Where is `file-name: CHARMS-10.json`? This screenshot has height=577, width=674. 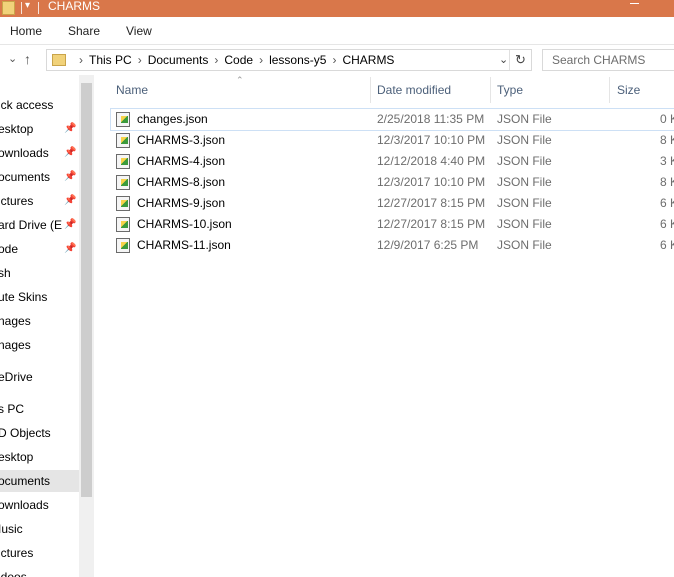
file-name: CHARMS-10.json is located at coordinates (184, 224).